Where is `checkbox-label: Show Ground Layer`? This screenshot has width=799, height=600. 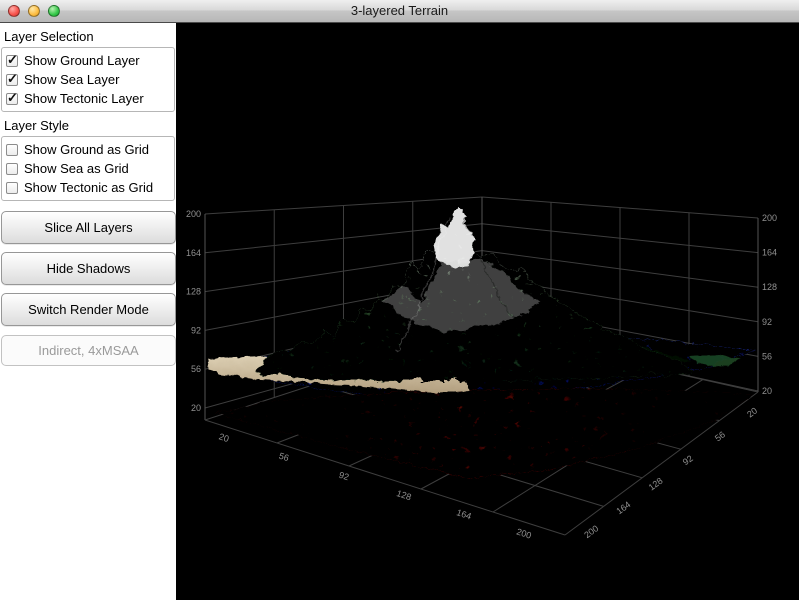
checkbox-label: Show Ground Layer is located at coordinates (82, 60).